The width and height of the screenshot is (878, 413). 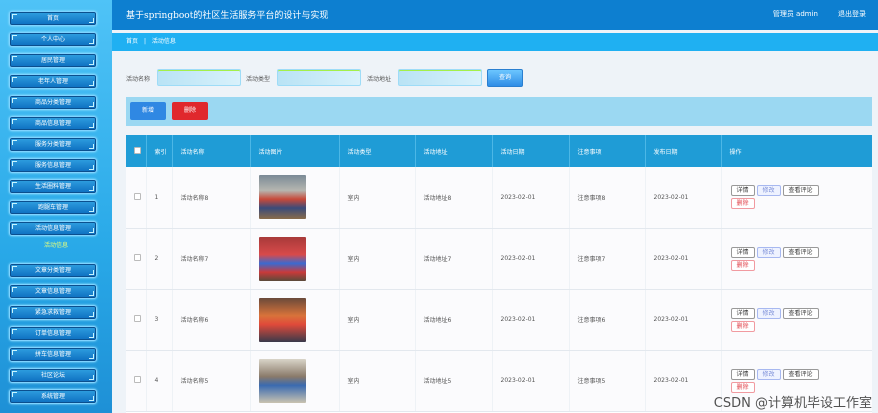 I want to click on user-info: 管理员 admin, so click(x=795, y=14).